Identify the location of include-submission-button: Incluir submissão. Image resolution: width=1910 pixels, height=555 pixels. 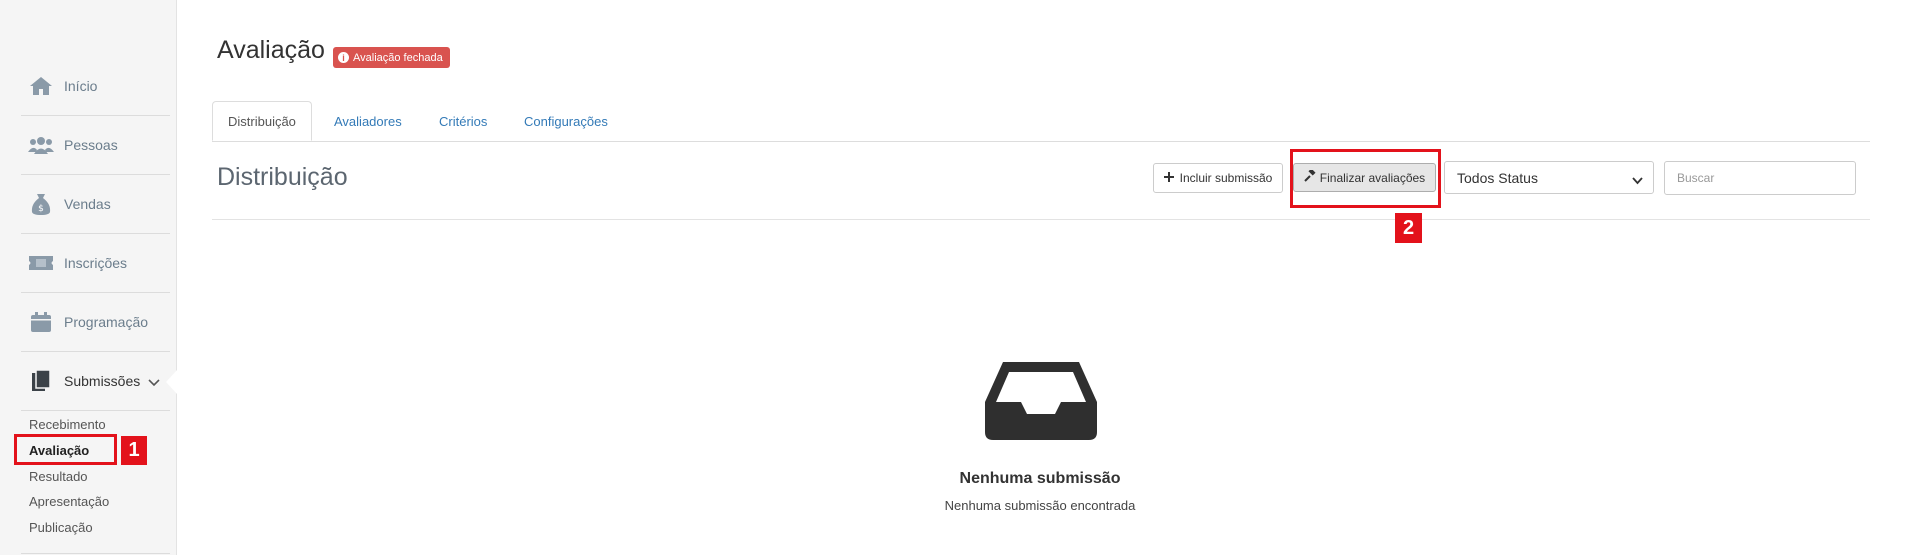
(1218, 178).